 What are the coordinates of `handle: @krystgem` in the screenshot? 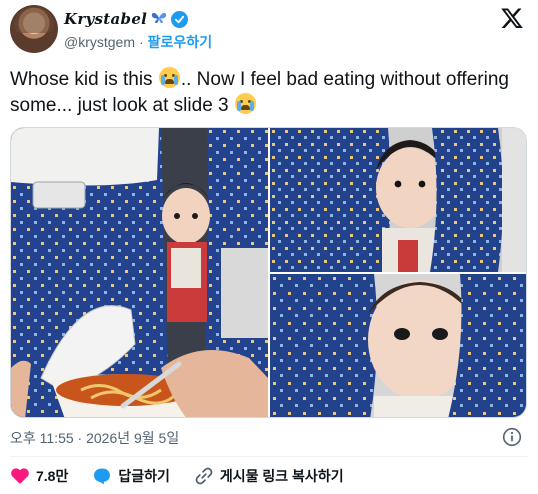 It's located at (99, 42).